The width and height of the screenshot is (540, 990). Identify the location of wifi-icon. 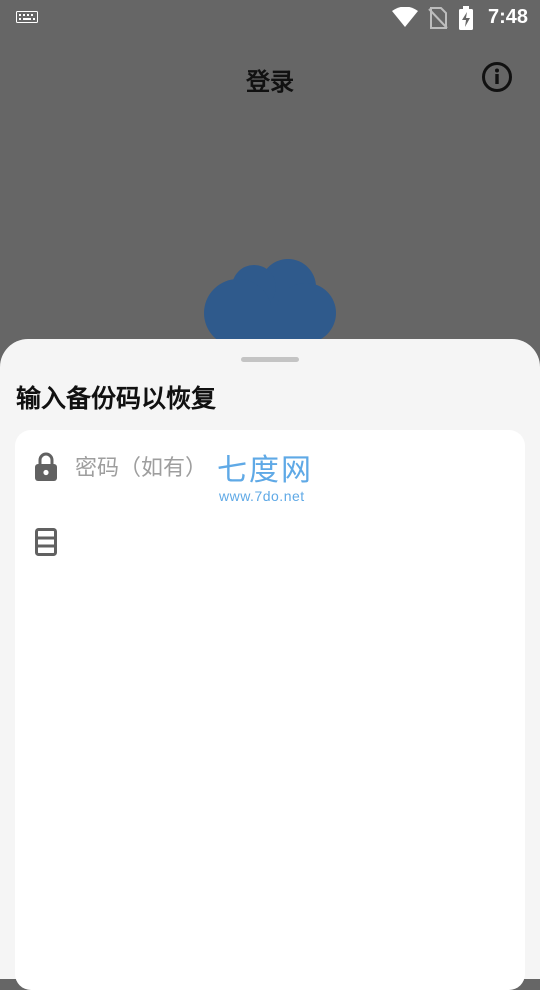
(405, 17).